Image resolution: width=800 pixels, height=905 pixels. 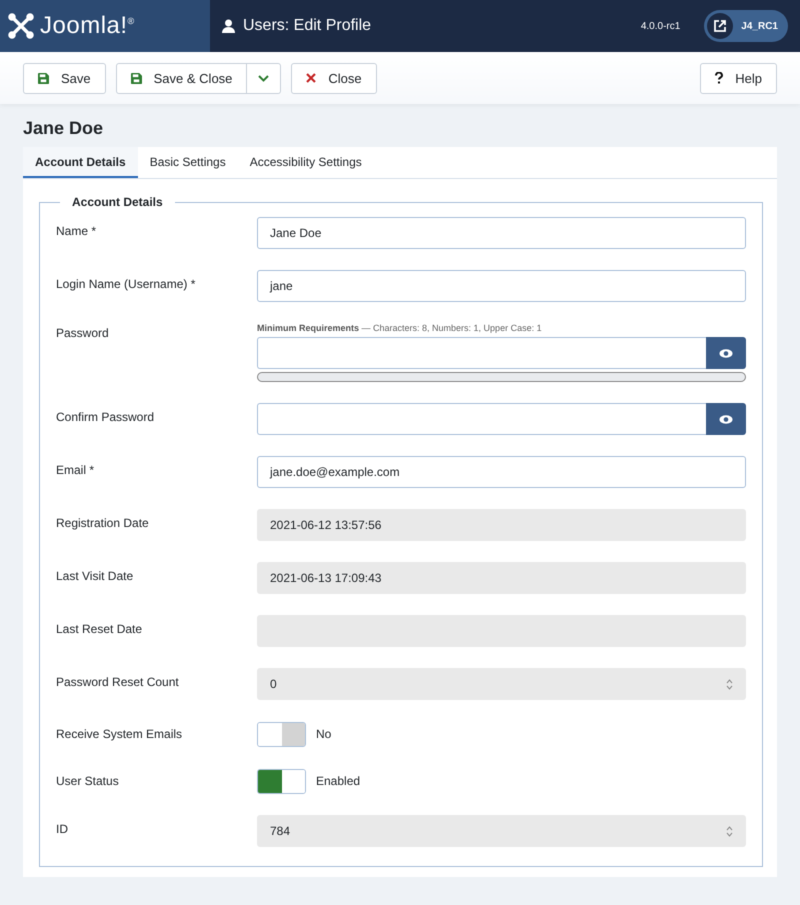 I want to click on password-hint: Minimum Requirements — Characters: 8, Numbers: 1, Upper Case: 1, so click(x=400, y=328).